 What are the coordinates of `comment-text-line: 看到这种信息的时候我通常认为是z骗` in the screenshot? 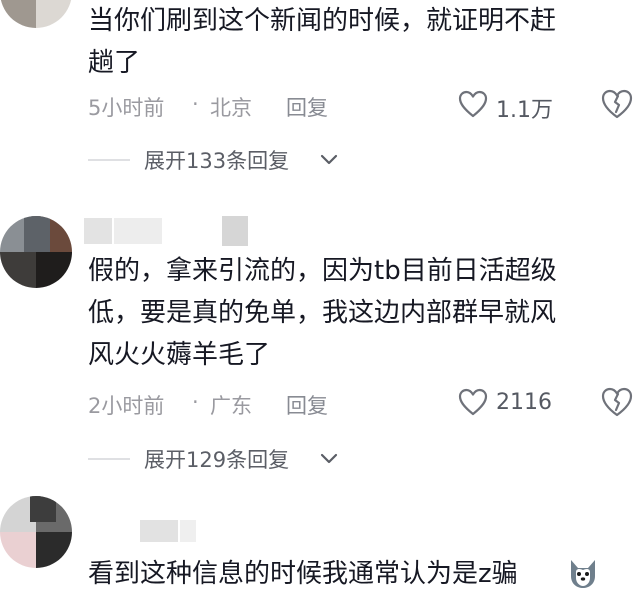 It's located at (303, 574).